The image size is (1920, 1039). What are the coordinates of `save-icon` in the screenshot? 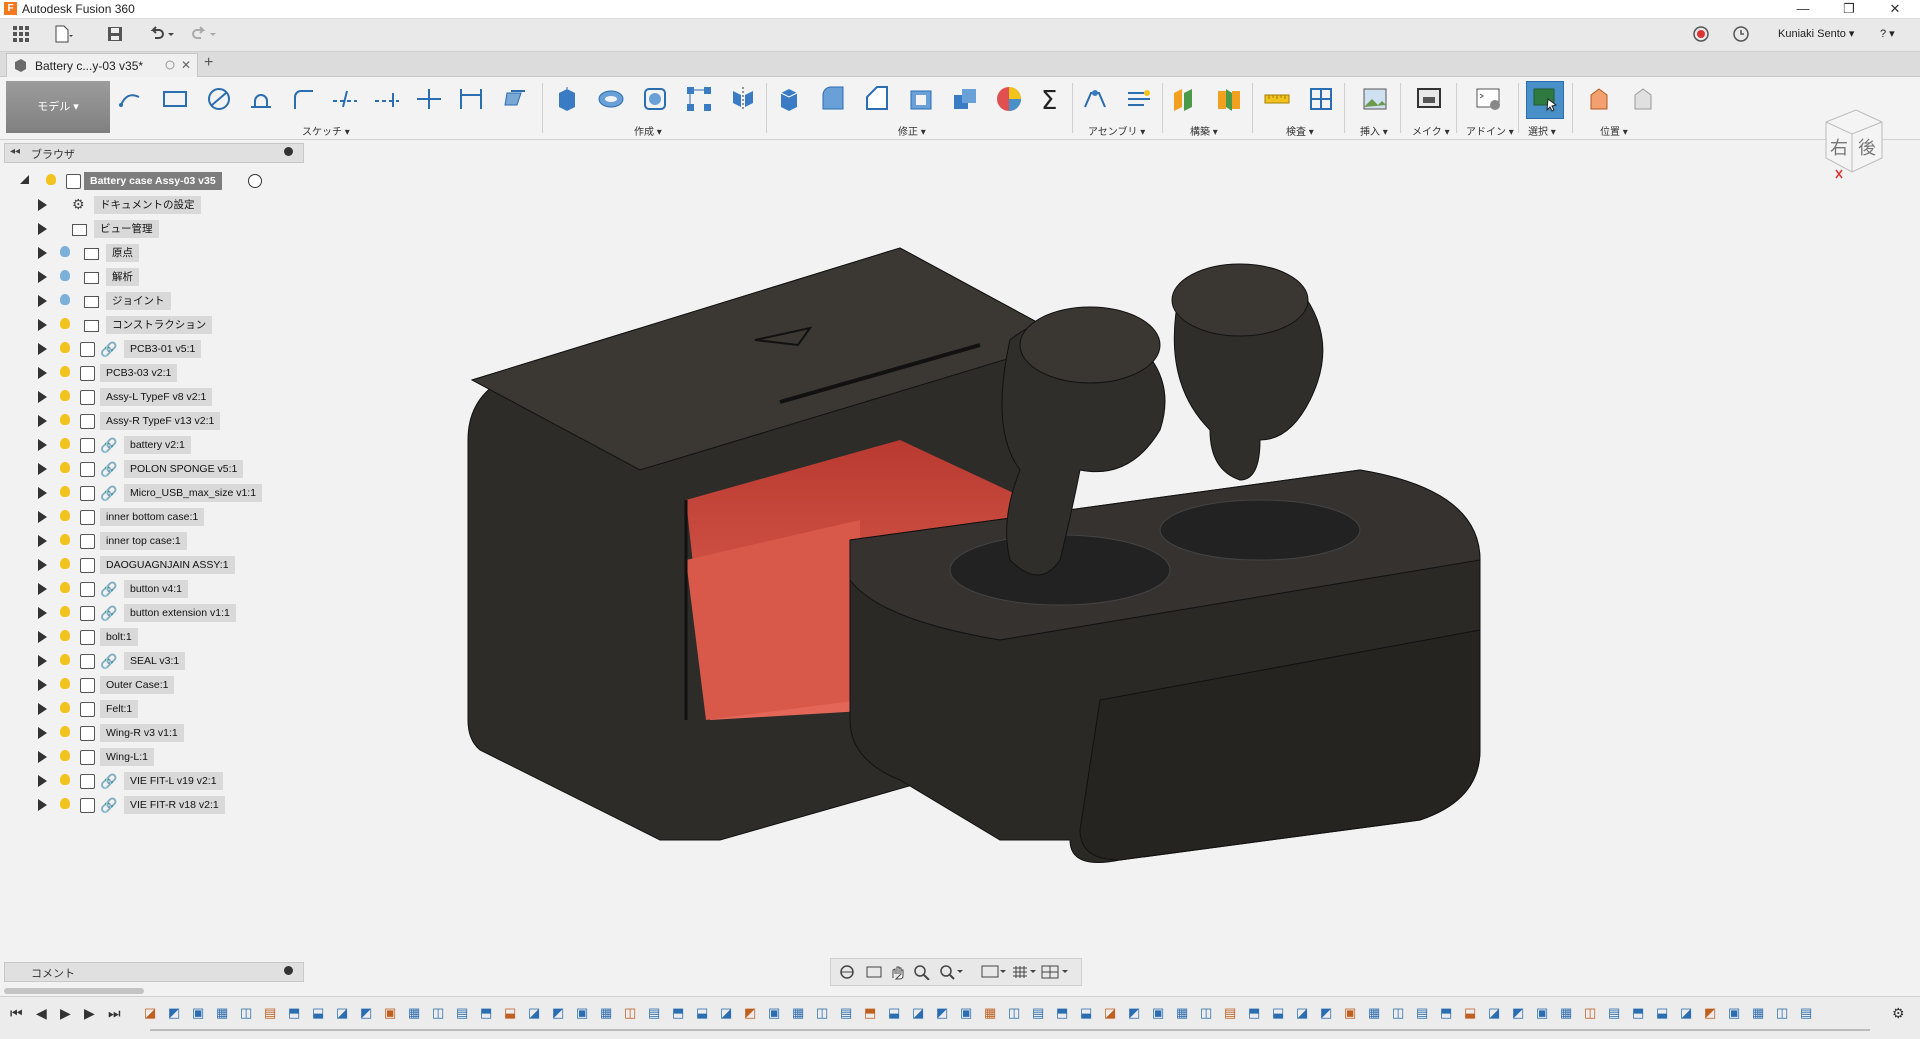 It's located at (115, 35).